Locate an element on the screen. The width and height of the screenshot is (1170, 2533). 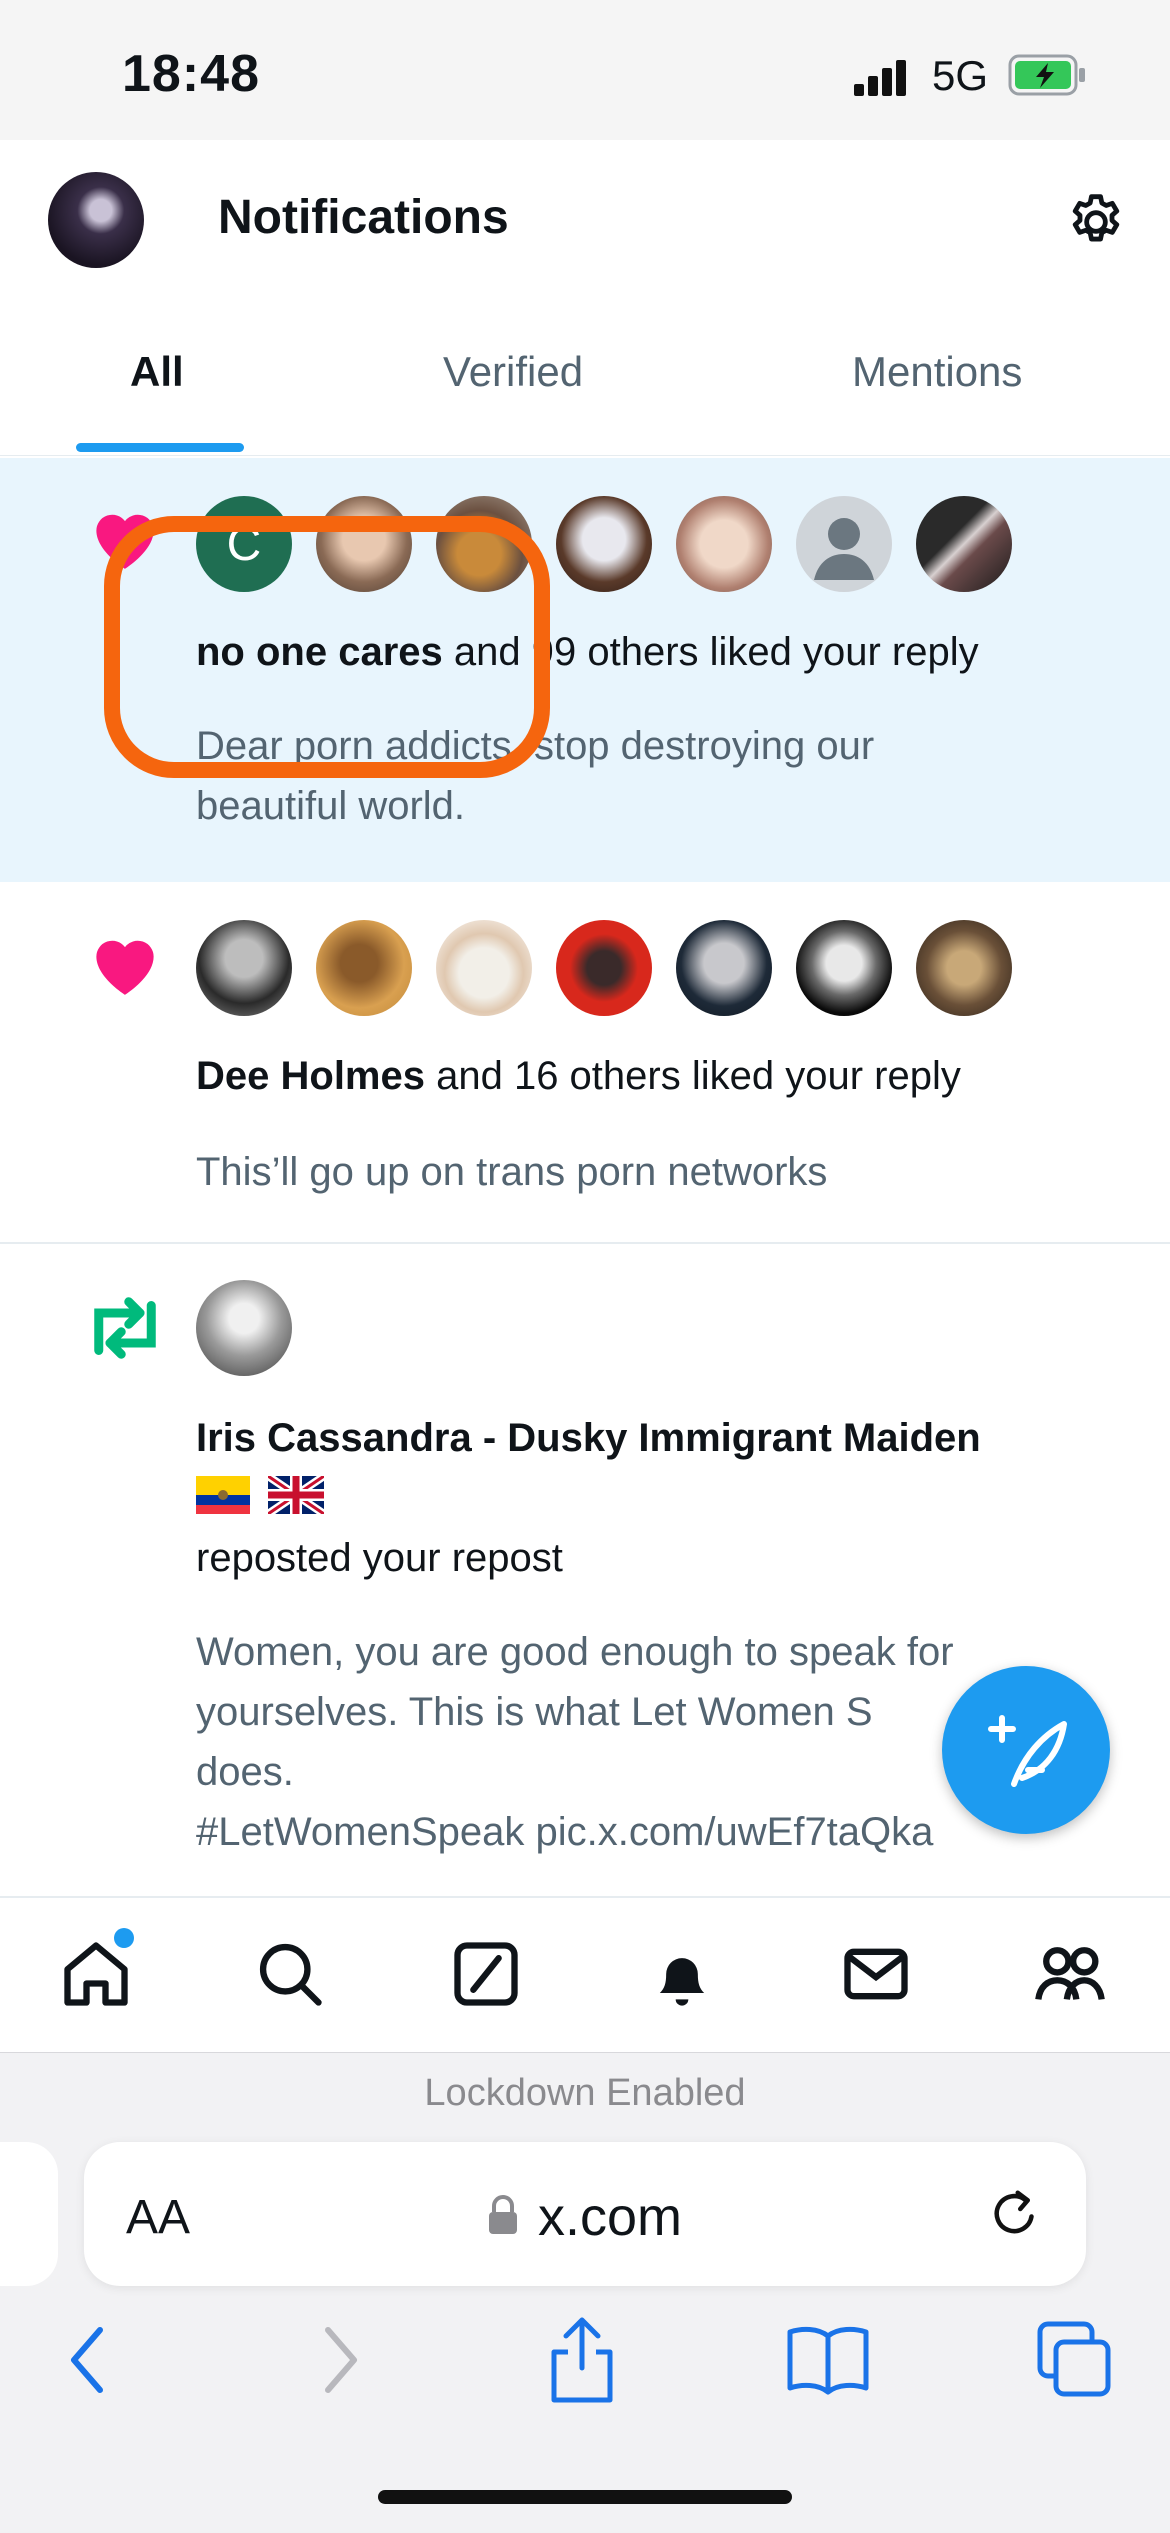
share-icon is located at coordinates (582, 2360).